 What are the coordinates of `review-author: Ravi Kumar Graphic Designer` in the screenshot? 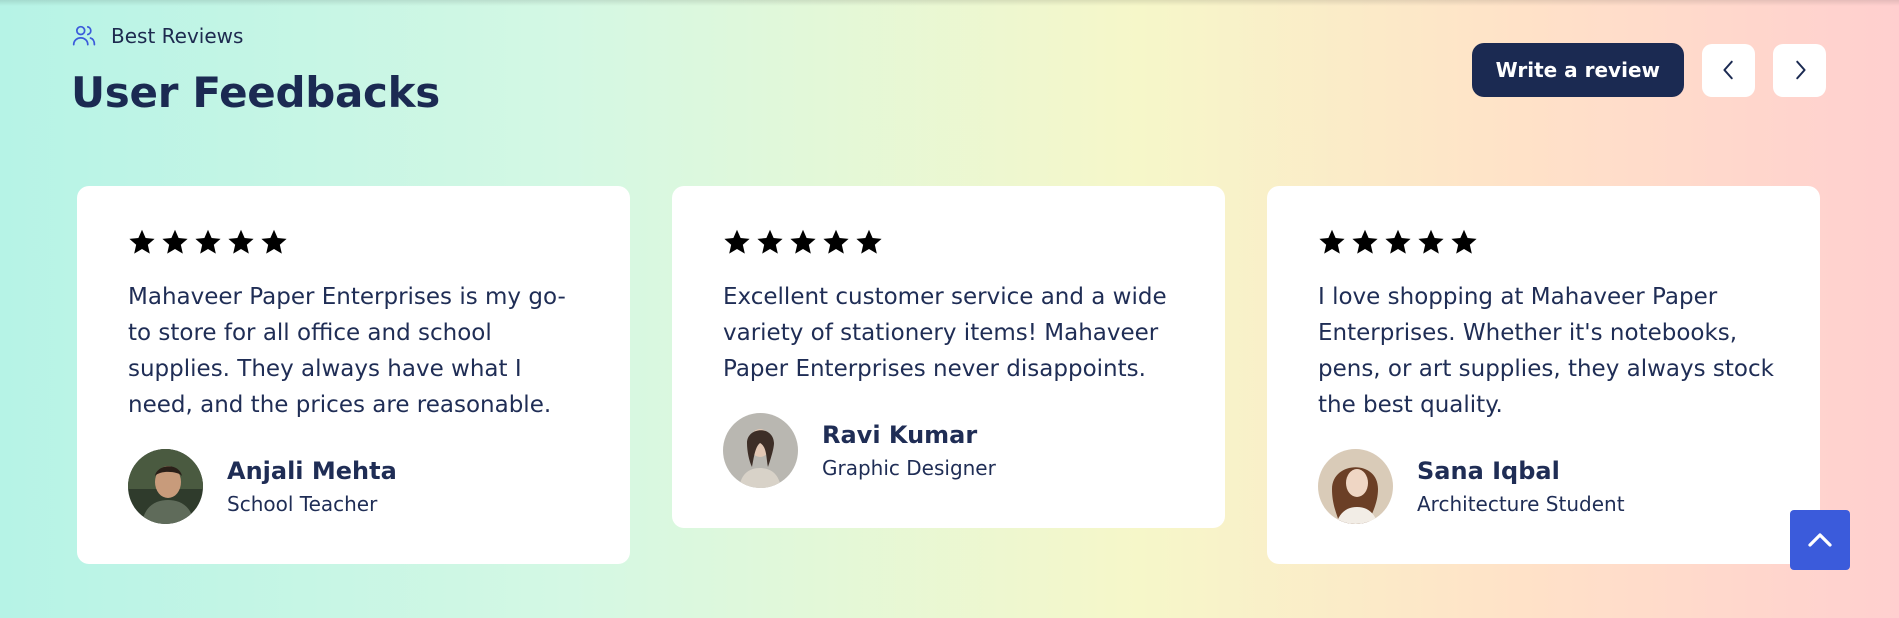 It's located at (949, 450).